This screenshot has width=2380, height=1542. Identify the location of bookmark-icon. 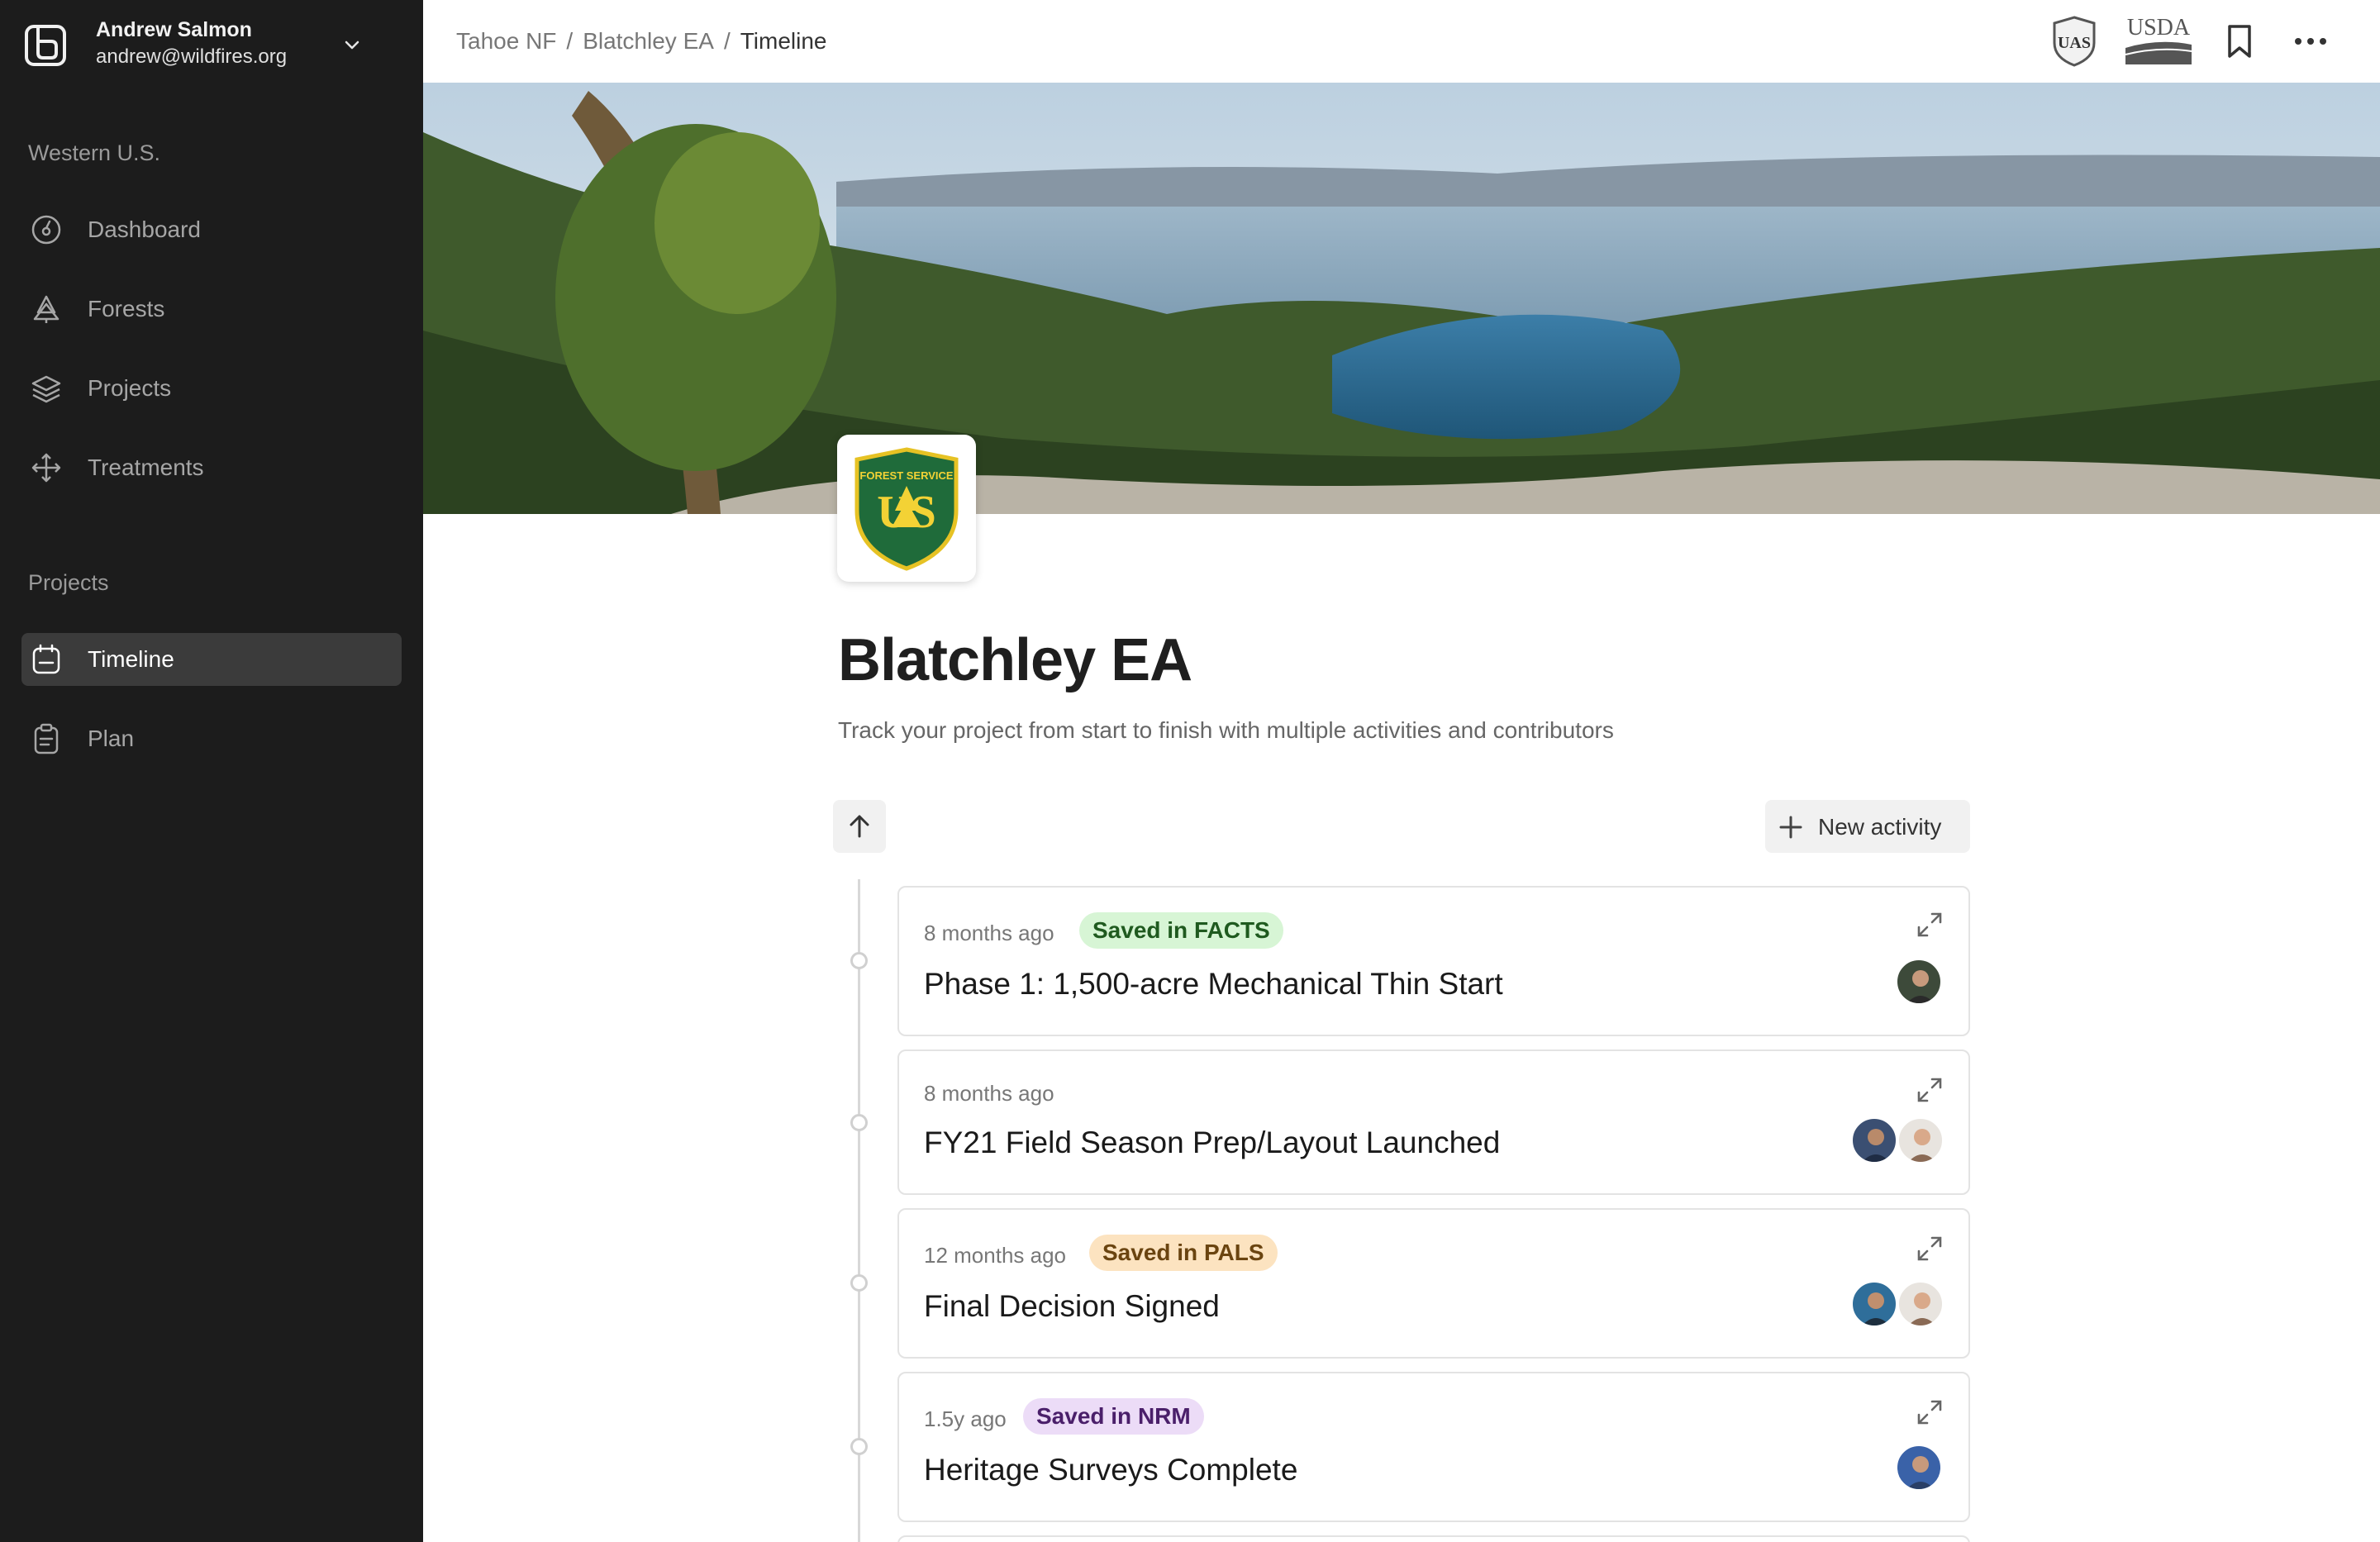
(2239, 41).